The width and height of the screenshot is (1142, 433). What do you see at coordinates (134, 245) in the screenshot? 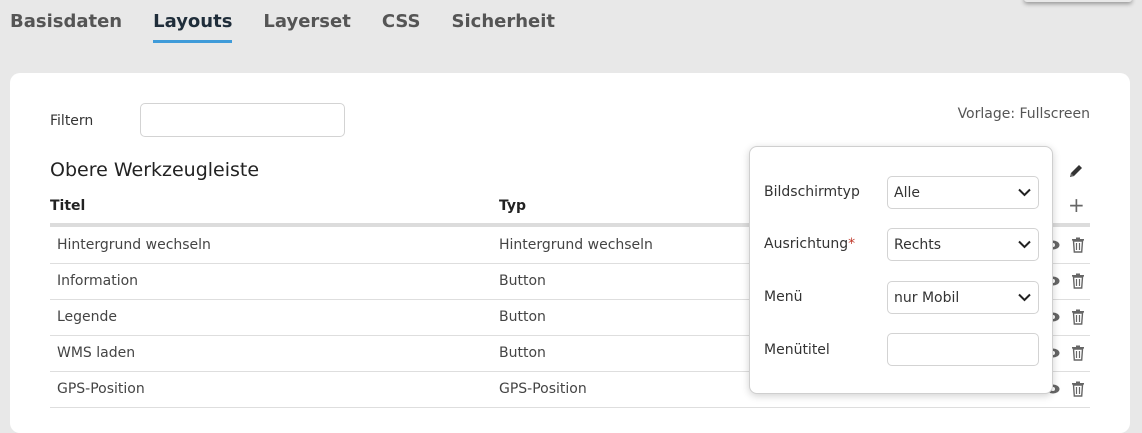
I see `row-title: Hintergrund wechseln` at bounding box center [134, 245].